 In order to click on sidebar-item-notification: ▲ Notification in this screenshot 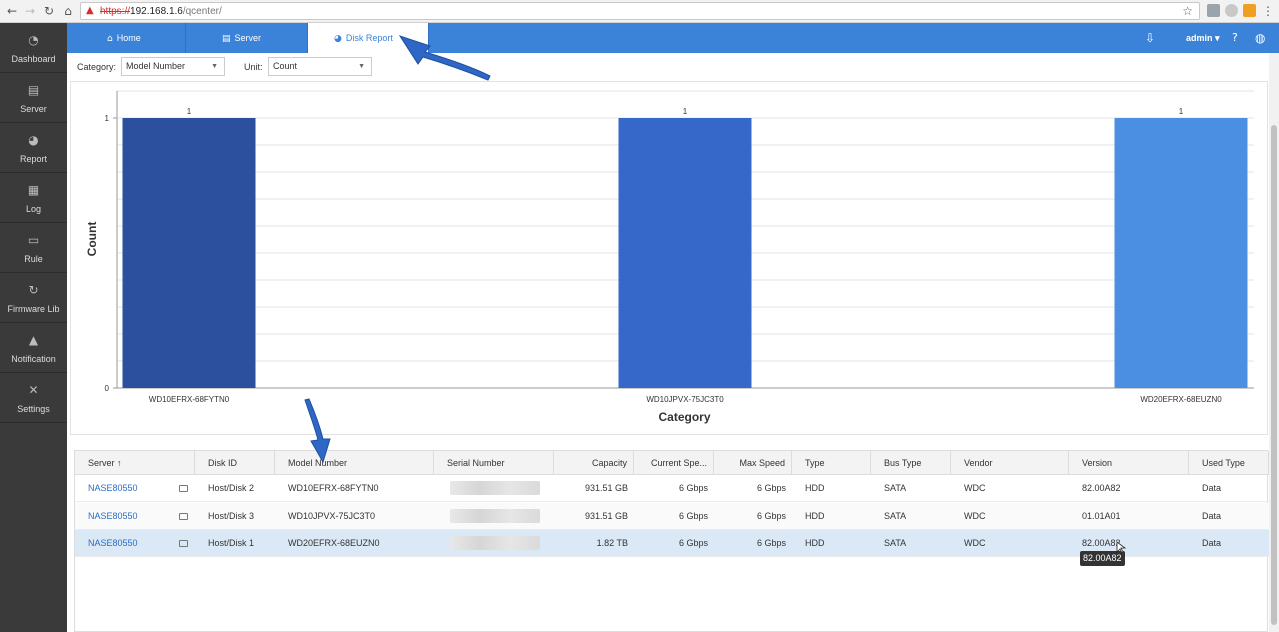, I will do `click(33, 348)`.